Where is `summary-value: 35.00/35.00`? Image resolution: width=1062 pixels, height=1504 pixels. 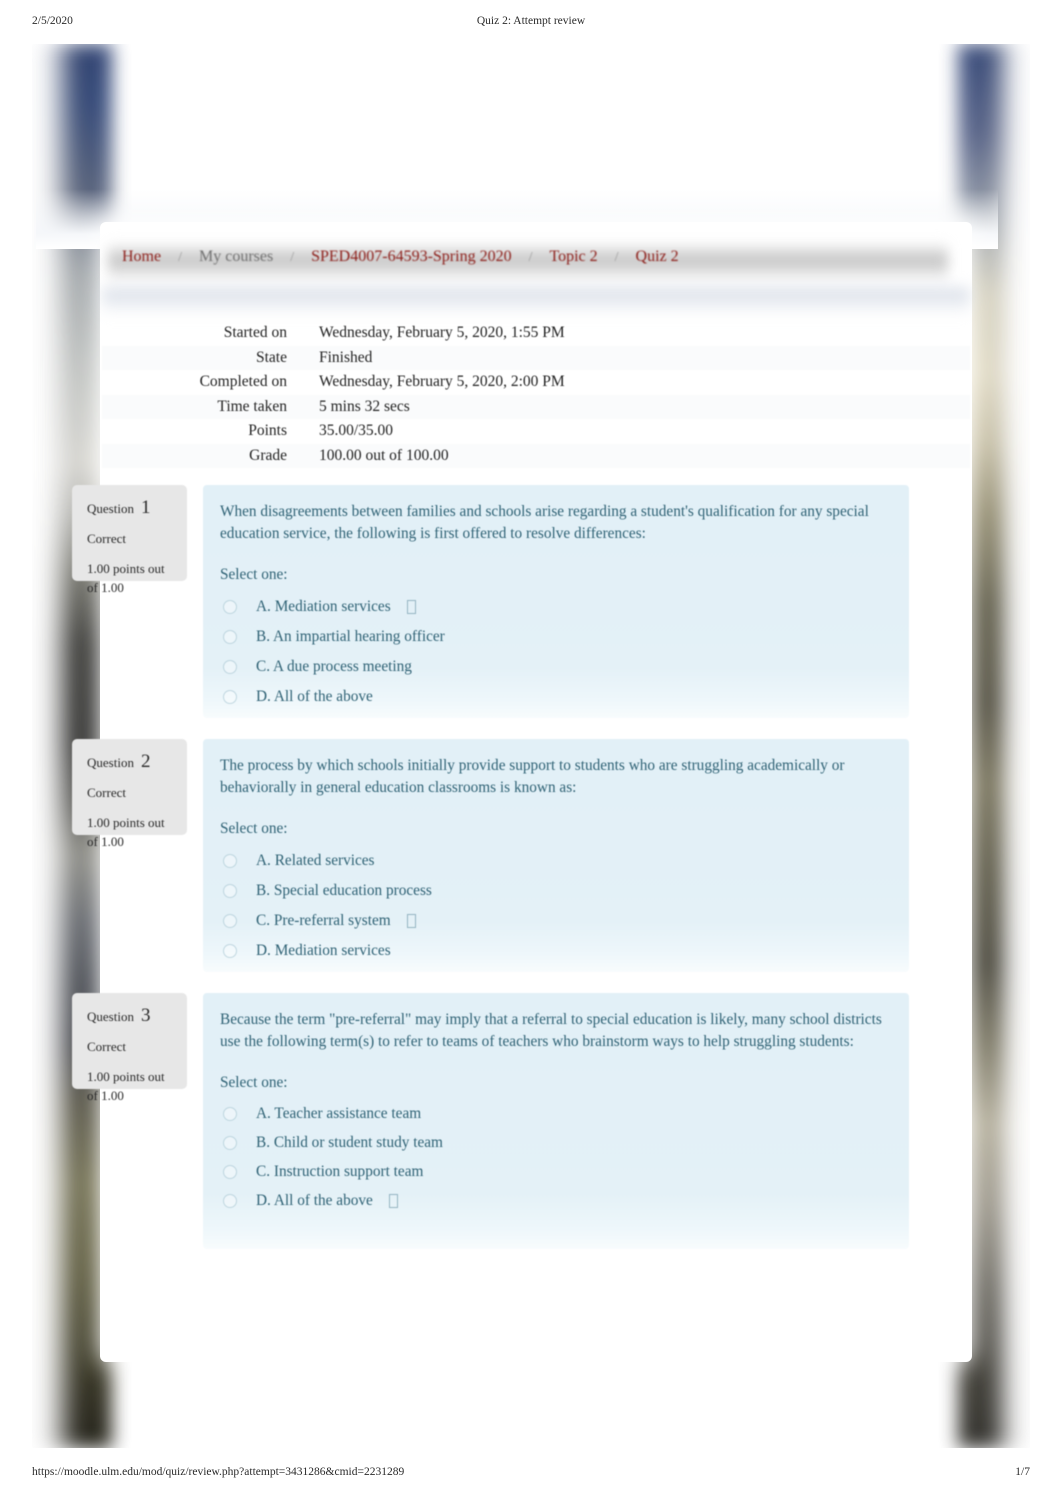
summary-value: 35.00/35.00 is located at coordinates (356, 431).